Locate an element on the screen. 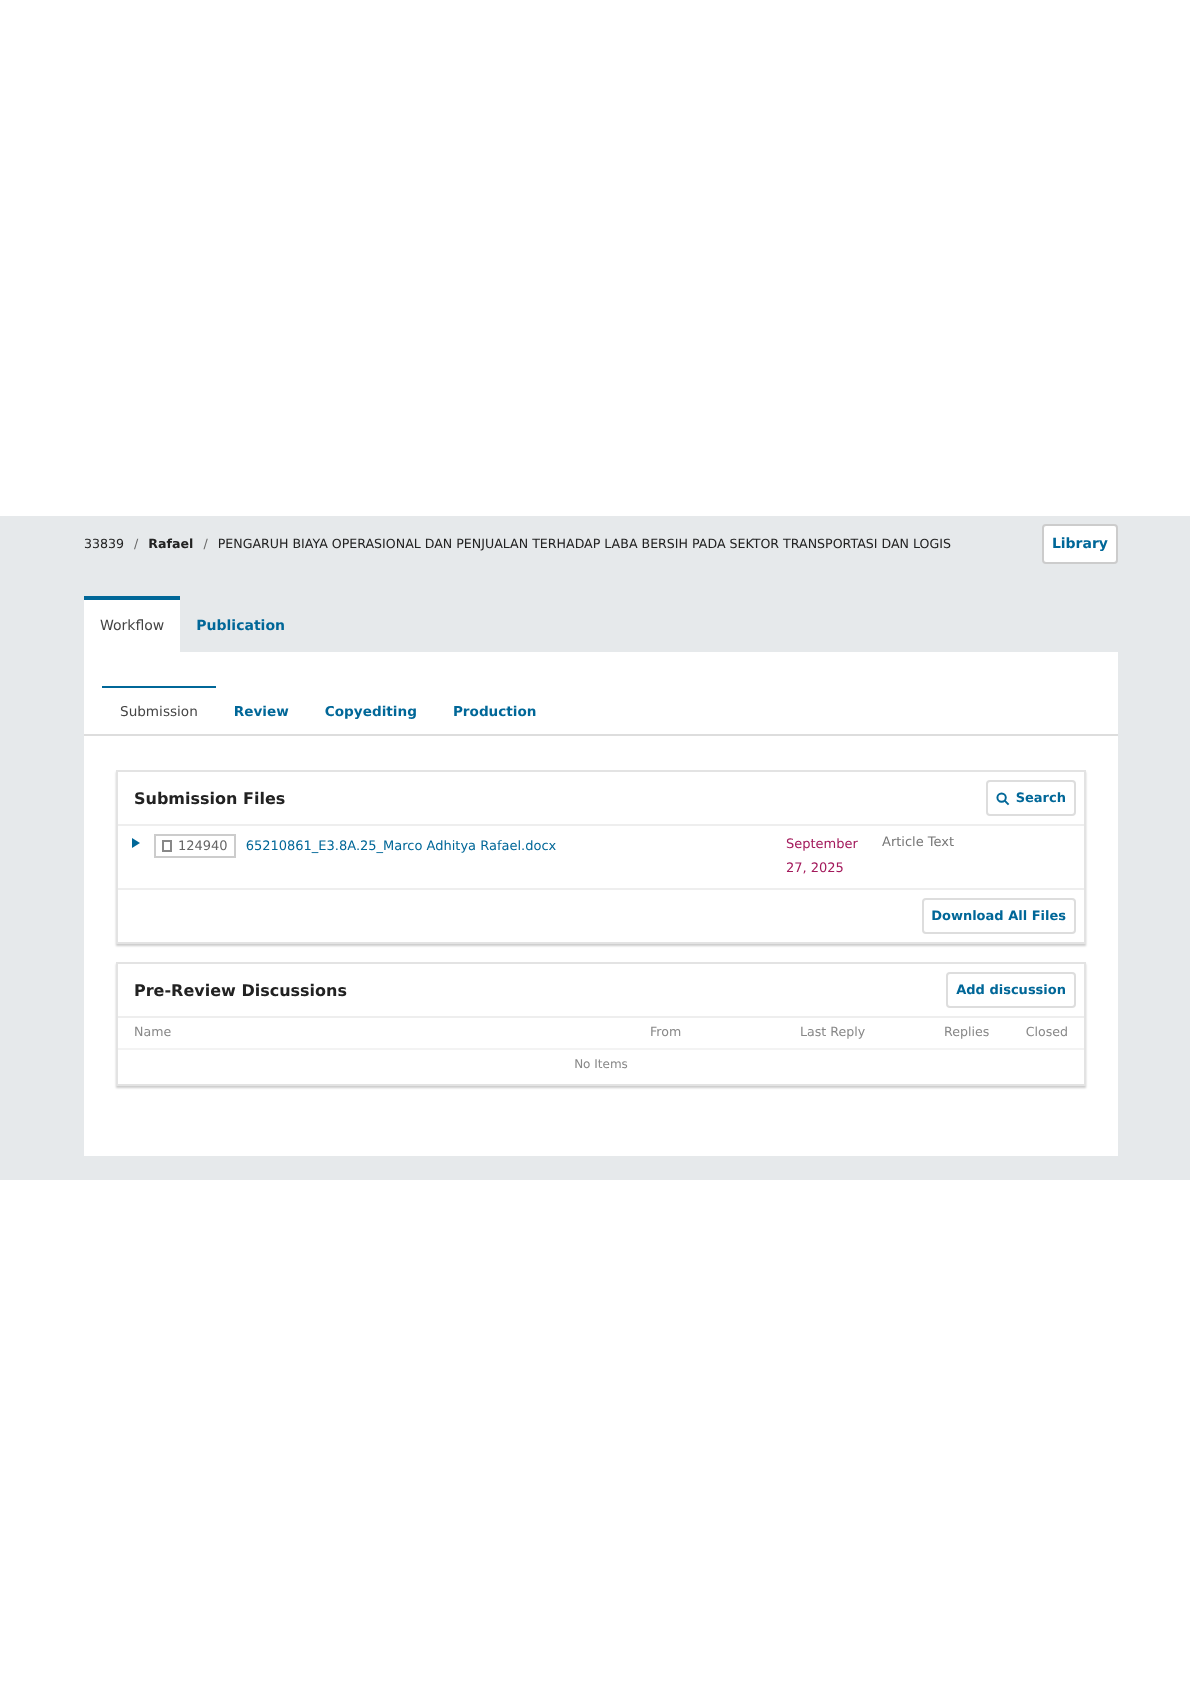 The width and height of the screenshot is (1190, 1684). document-icon is located at coordinates (167, 846).